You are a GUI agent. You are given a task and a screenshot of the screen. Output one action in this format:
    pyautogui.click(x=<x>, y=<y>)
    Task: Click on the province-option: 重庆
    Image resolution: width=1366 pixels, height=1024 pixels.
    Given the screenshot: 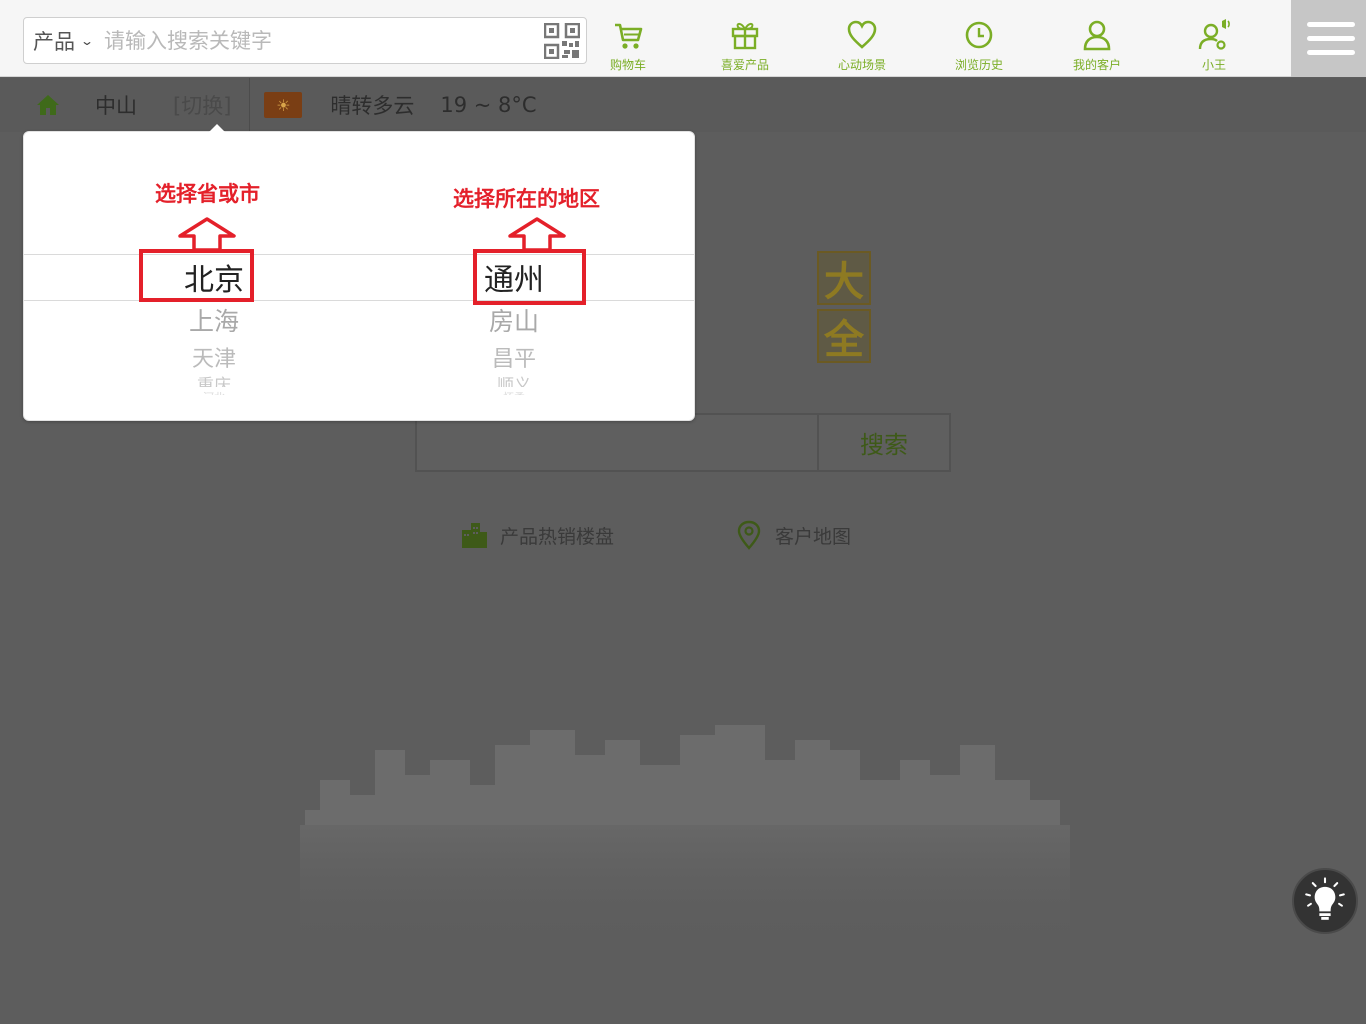 What is the action you would take?
    pyautogui.click(x=214, y=379)
    